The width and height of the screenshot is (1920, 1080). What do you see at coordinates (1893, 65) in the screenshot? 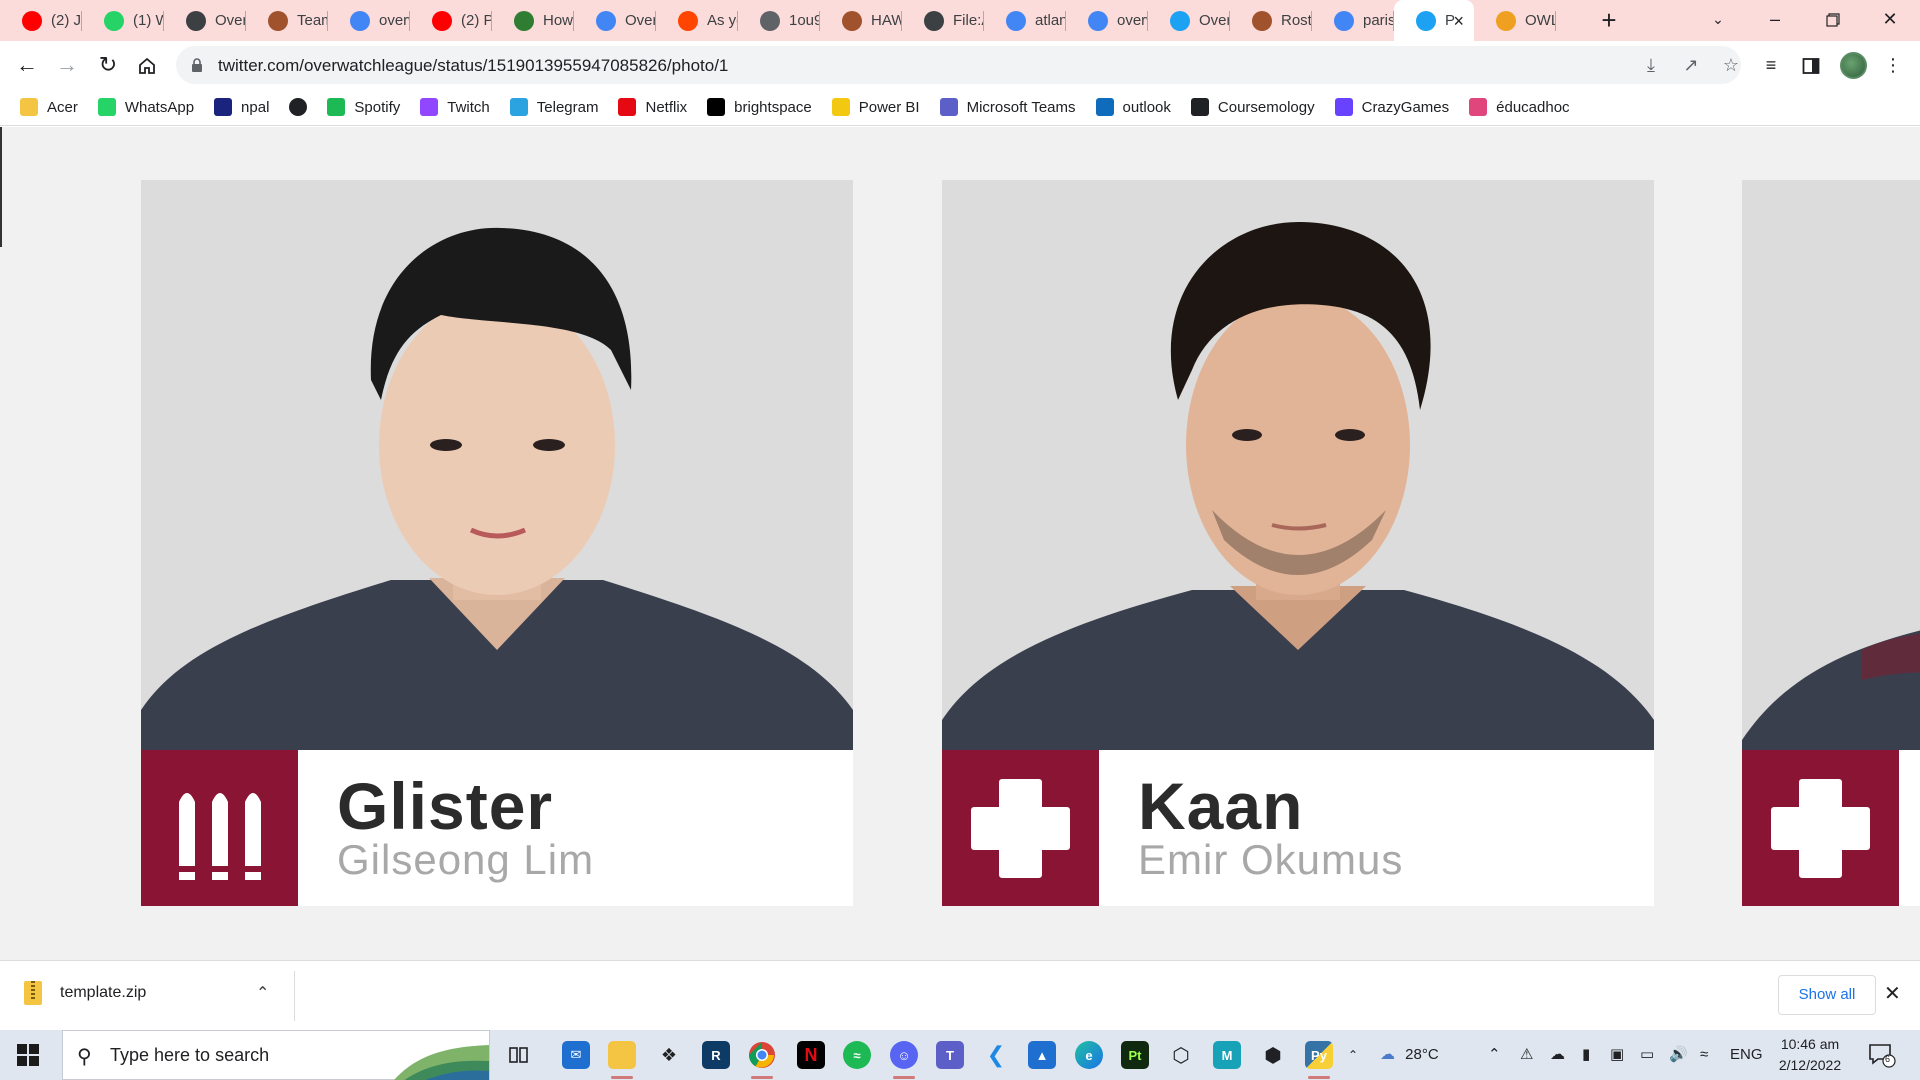
I see `menu-kebab-icon: ⋮` at bounding box center [1893, 65].